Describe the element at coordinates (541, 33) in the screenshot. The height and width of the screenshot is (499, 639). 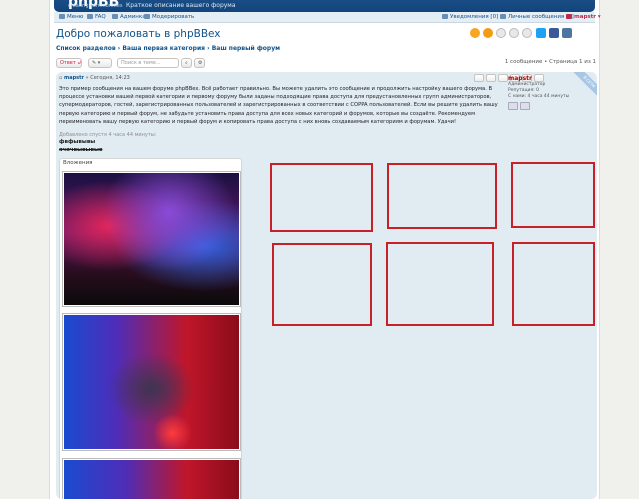
I see `twitter-icon` at that location.